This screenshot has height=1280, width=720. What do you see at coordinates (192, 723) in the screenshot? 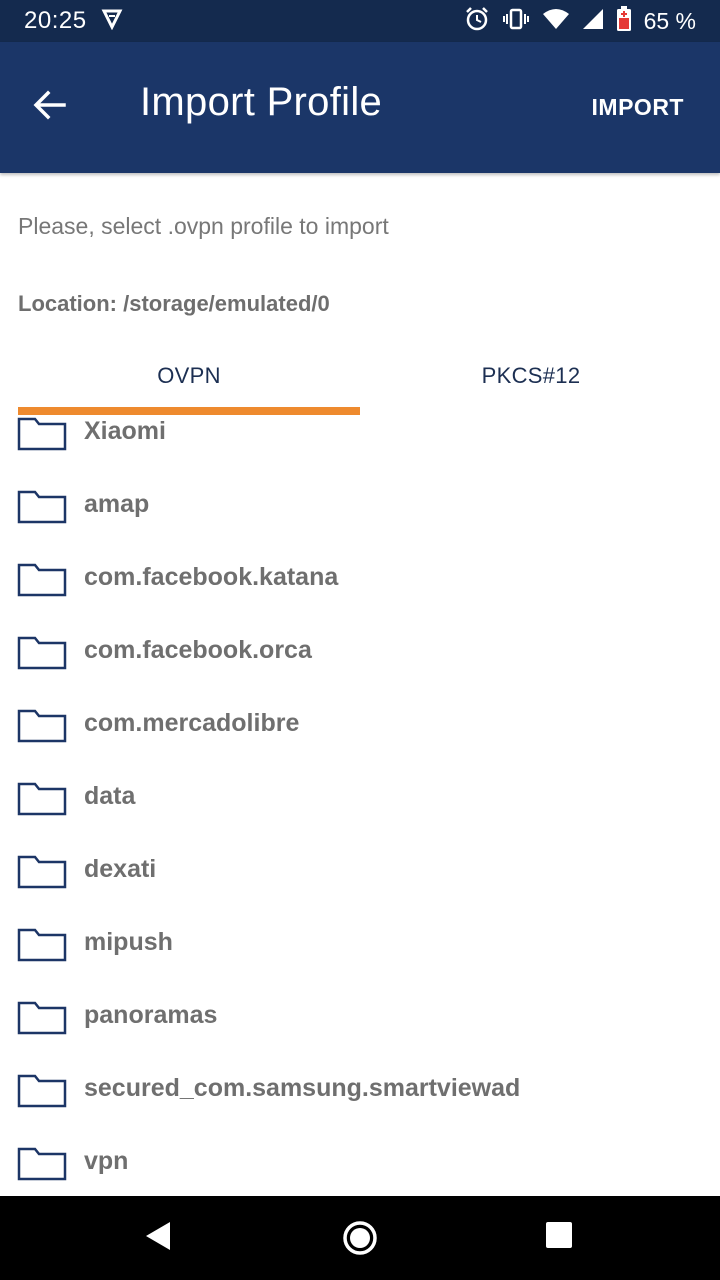
I see `file-name: com.mercadolibre` at bounding box center [192, 723].